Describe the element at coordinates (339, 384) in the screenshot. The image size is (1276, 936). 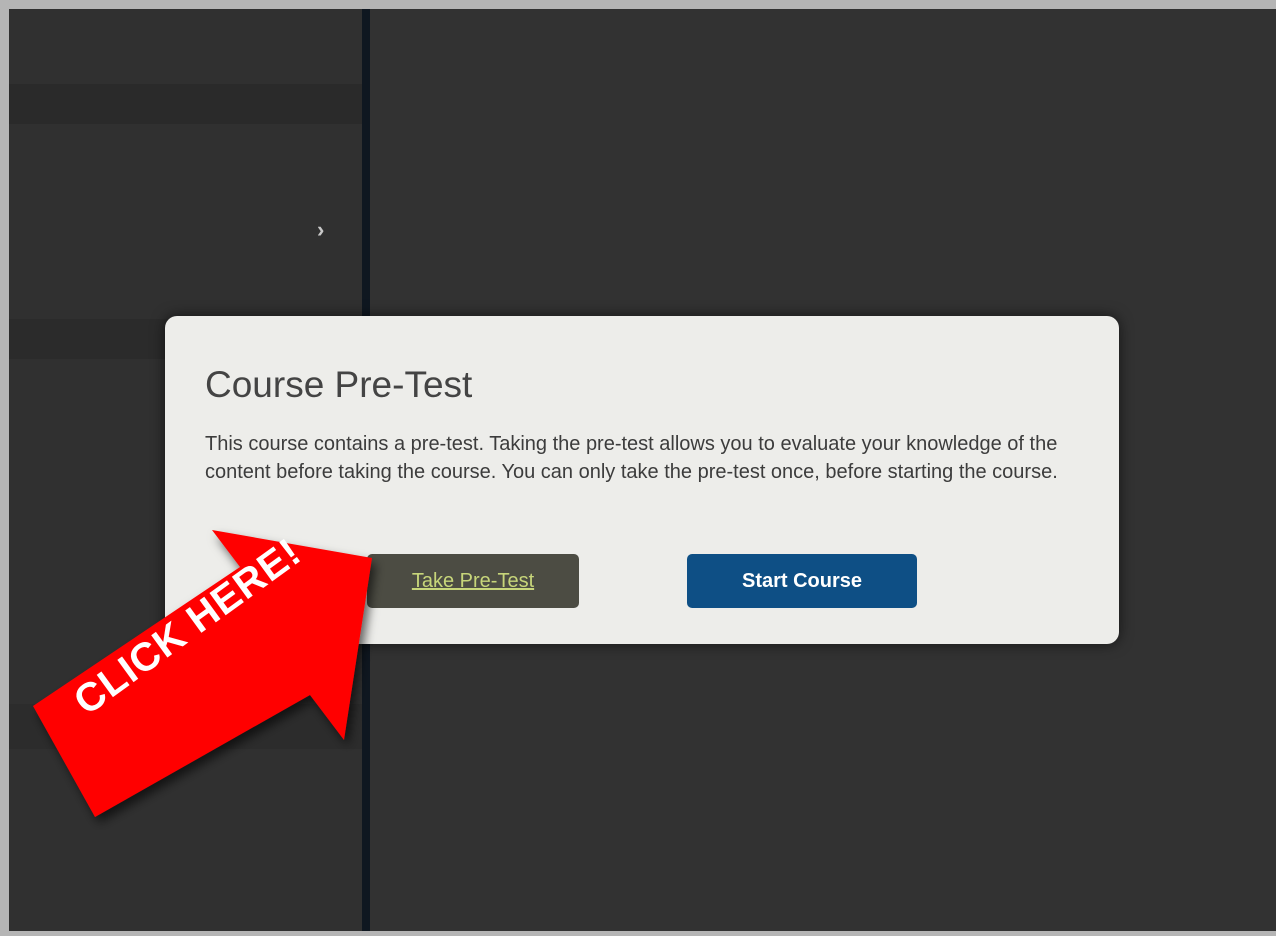
I see `modal-title: Course Pre-Test` at that location.